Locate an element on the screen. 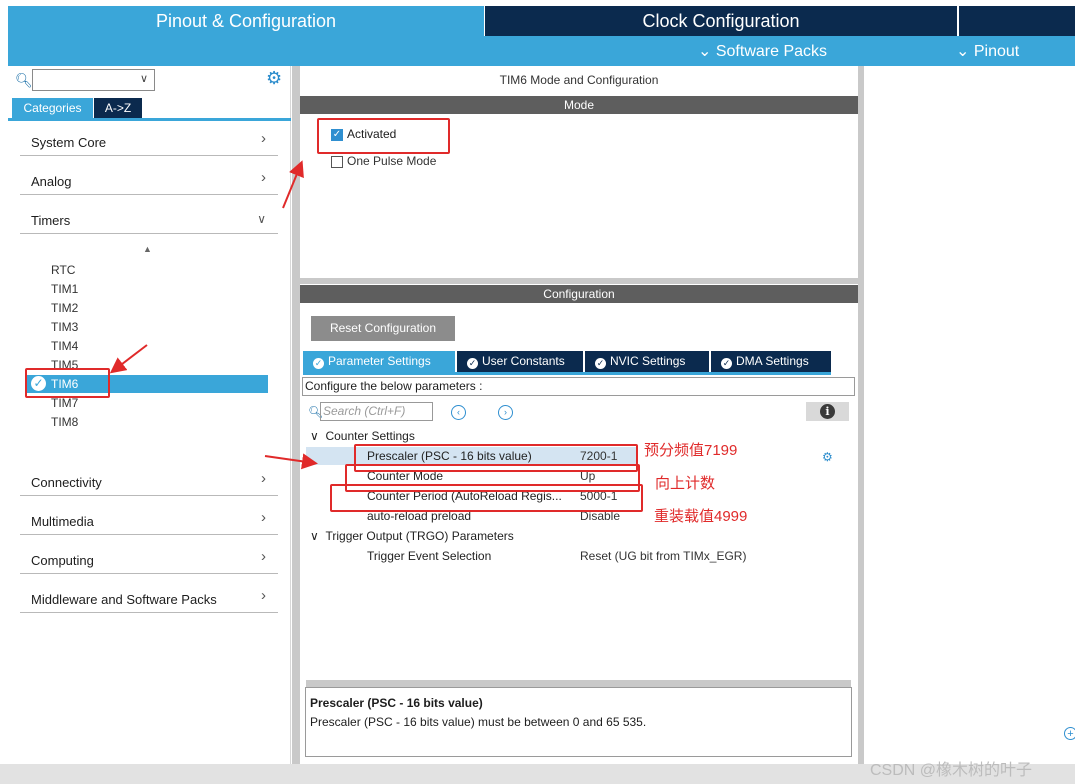  arrow-to-tim6 is located at coordinates (128, 359).